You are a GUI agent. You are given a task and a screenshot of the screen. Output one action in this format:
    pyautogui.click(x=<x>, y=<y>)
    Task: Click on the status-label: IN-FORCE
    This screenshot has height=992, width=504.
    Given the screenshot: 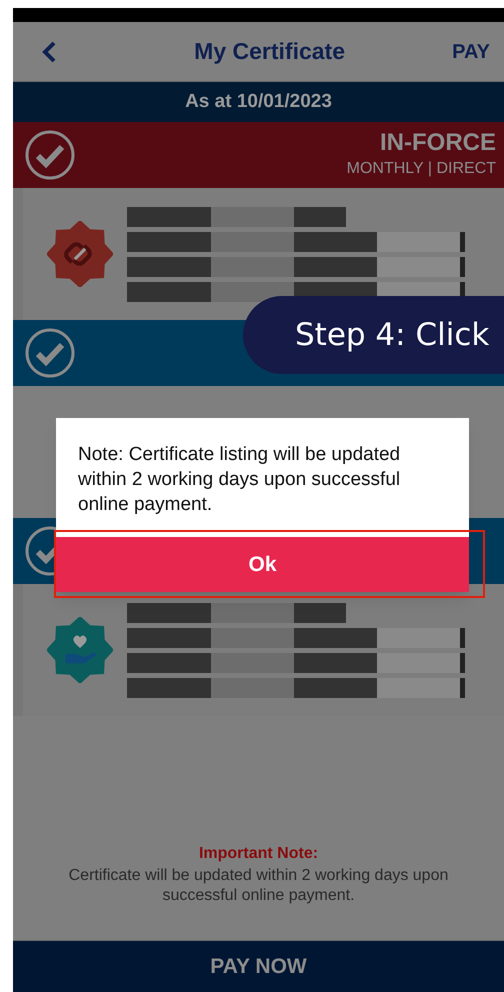 What is the action you would take?
    pyautogui.click(x=438, y=143)
    